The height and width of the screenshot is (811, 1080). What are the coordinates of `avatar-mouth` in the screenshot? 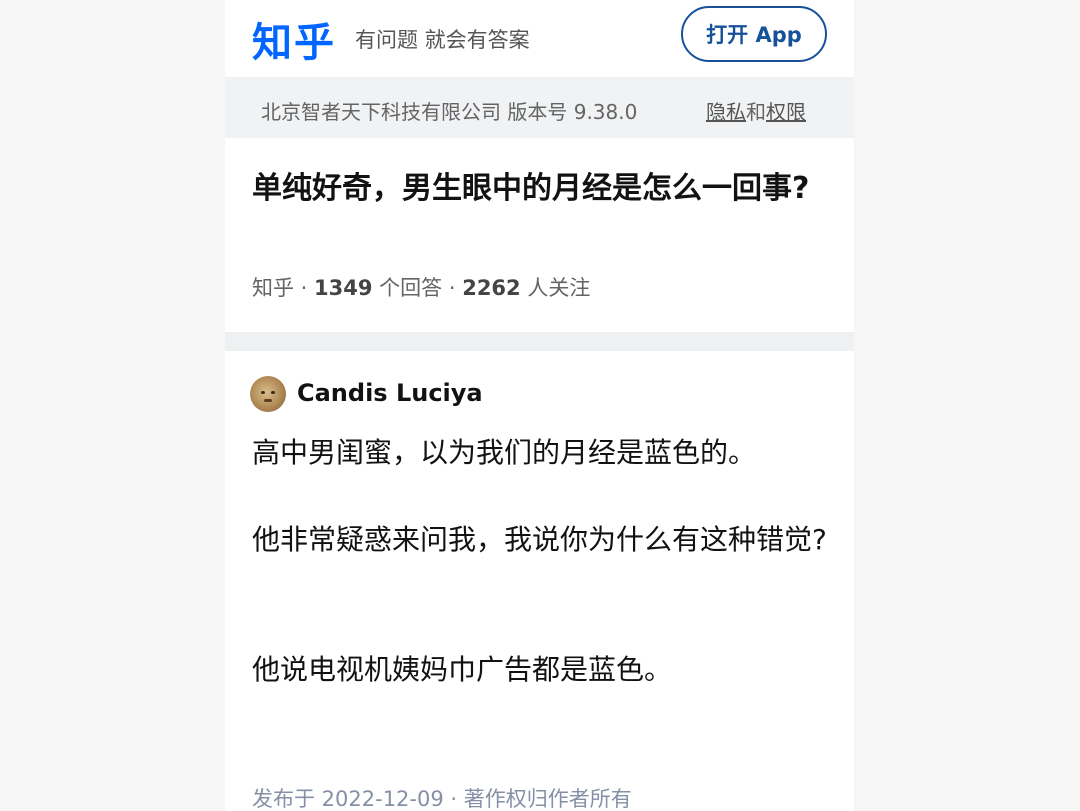 It's located at (268, 400).